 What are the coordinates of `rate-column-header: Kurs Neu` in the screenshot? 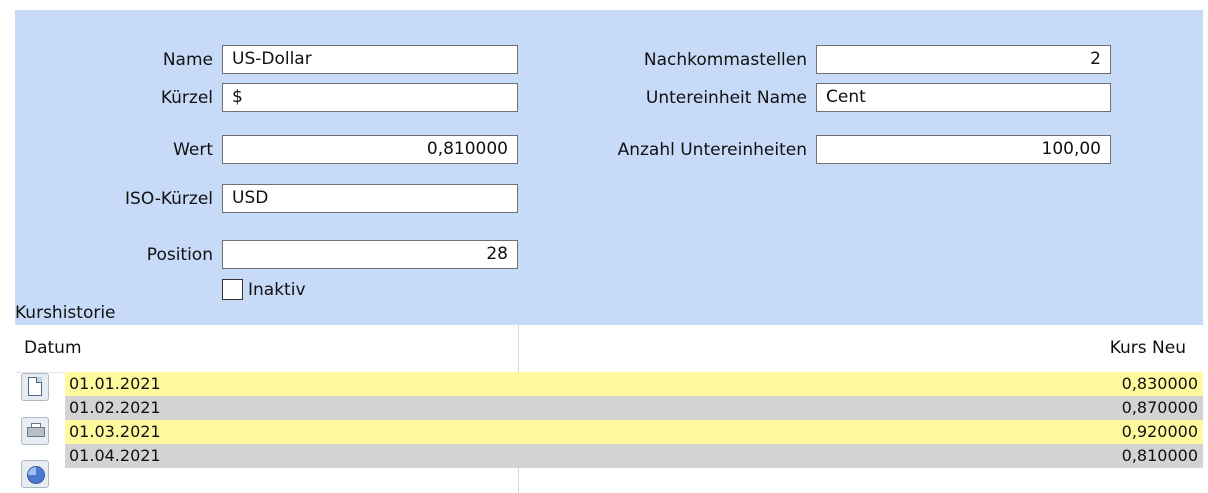 It's located at (1148, 348).